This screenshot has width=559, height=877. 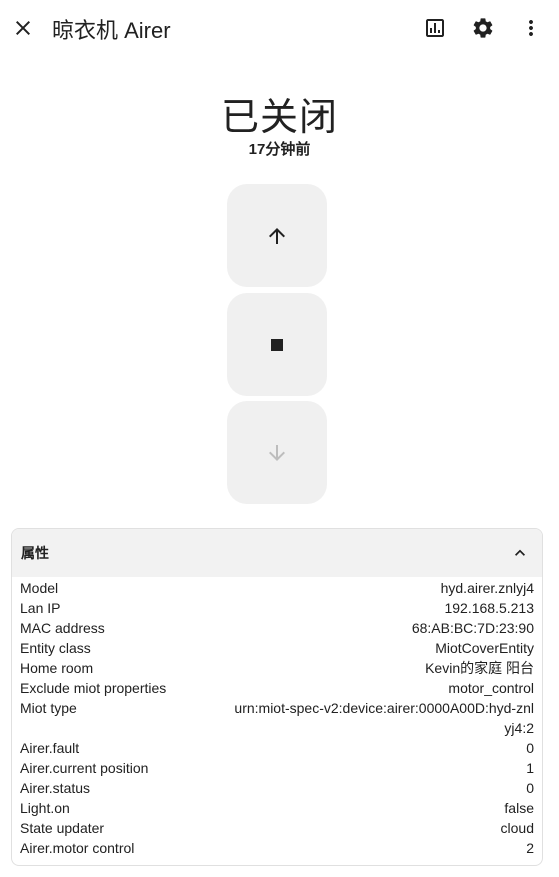 I want to click on attribute-value: 192.168.5.213, so click(x=489, y=608).